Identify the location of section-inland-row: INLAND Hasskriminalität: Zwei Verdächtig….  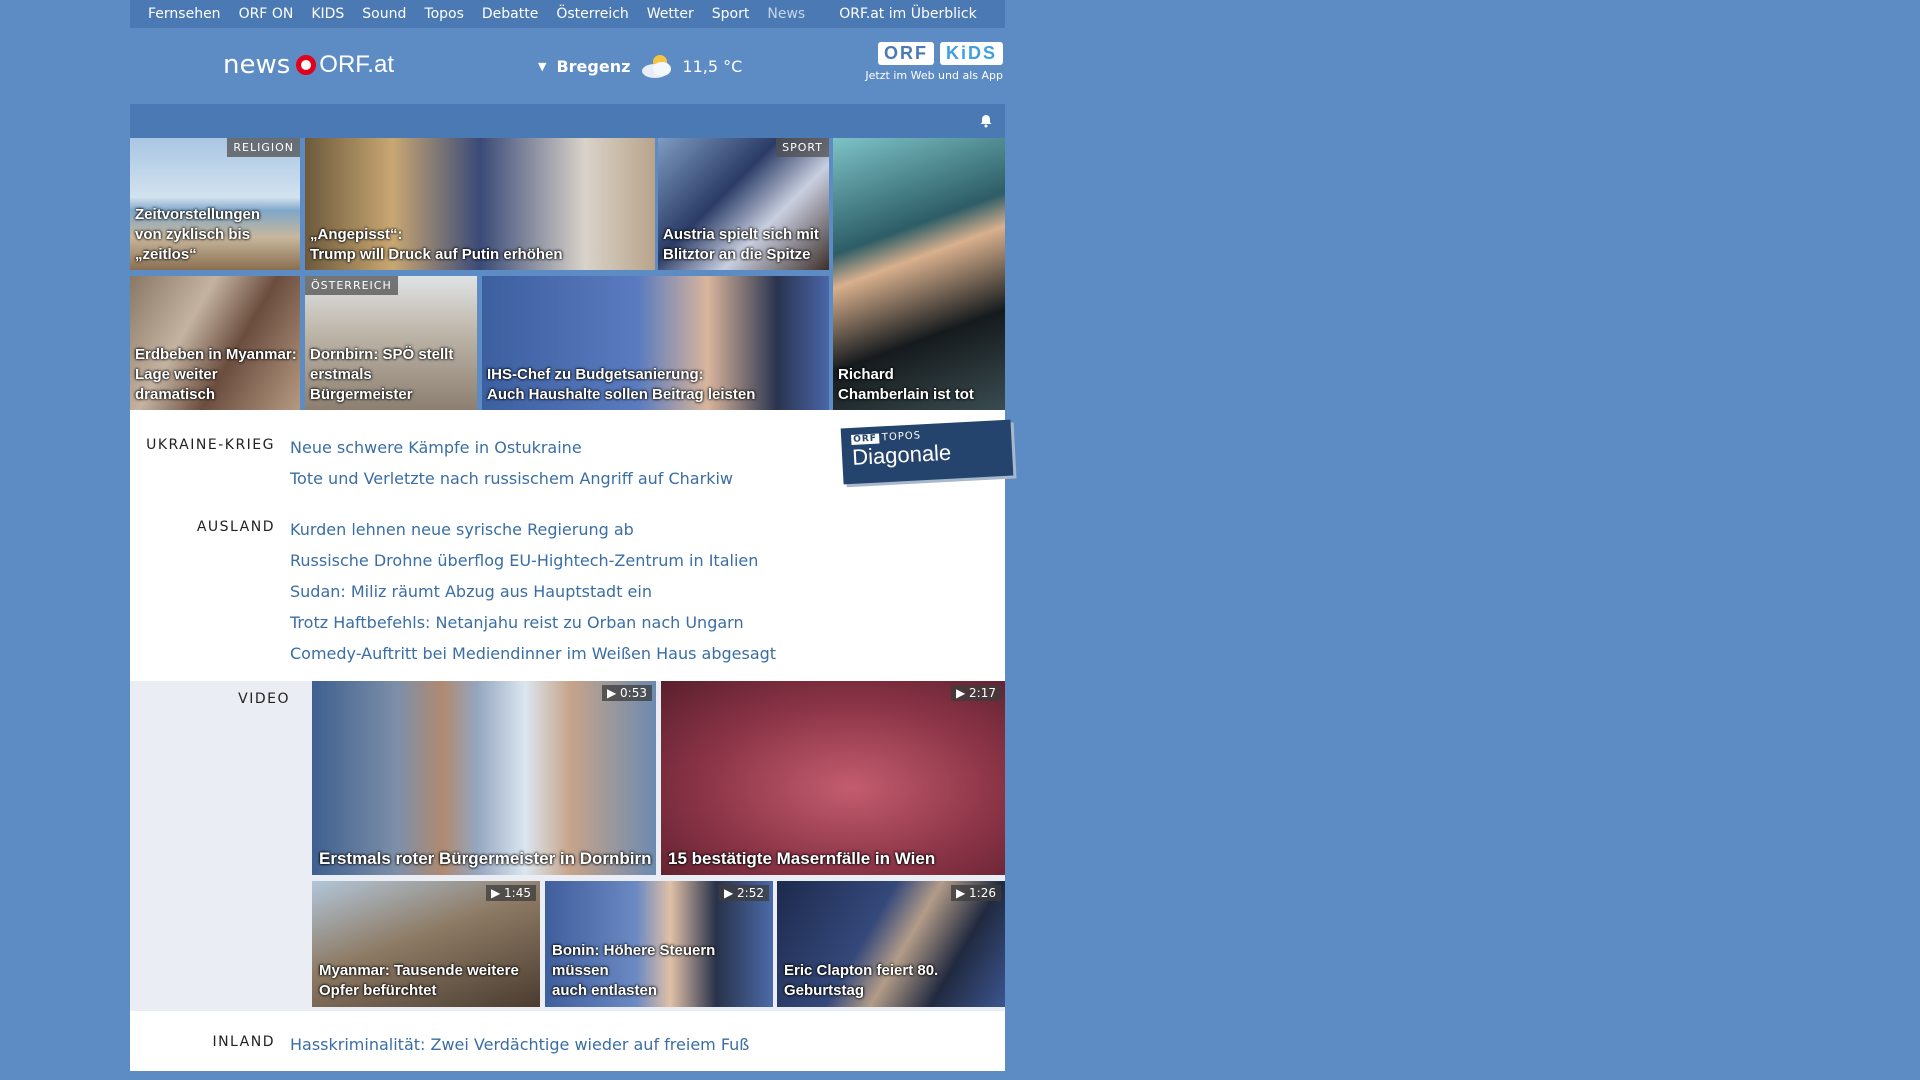
(567, 1035).